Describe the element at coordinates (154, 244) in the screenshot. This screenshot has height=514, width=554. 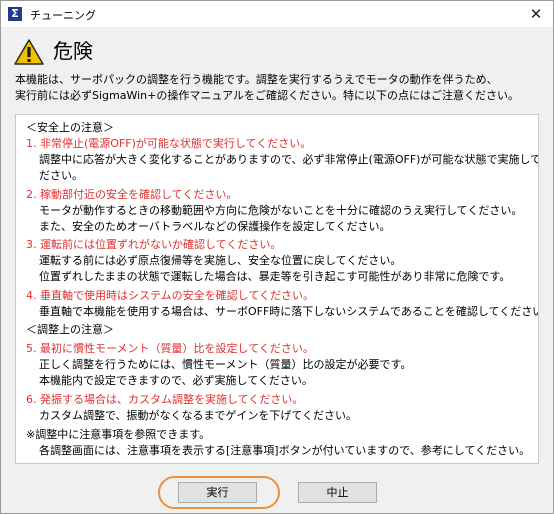
I see `note-3-title: 3. 運転前には位置ずれがないか確認してください。` at that location.